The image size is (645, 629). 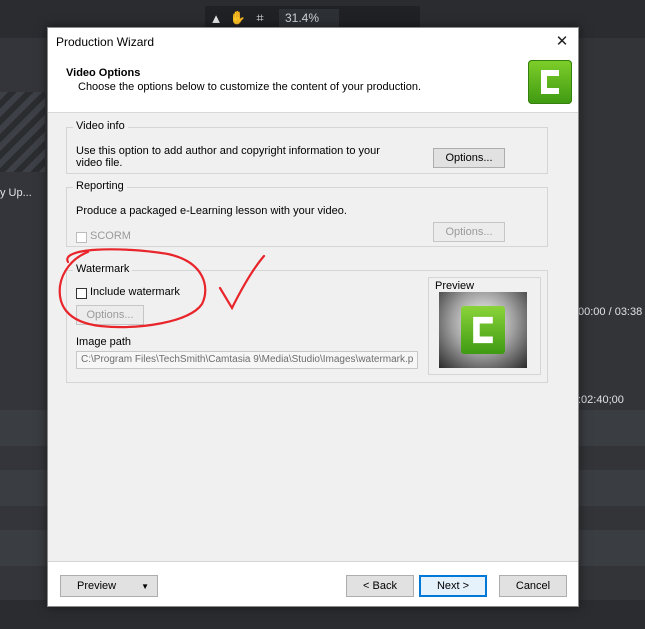 I want to click on timeline-marker: :02:40;00, so click(x=601, y=400).